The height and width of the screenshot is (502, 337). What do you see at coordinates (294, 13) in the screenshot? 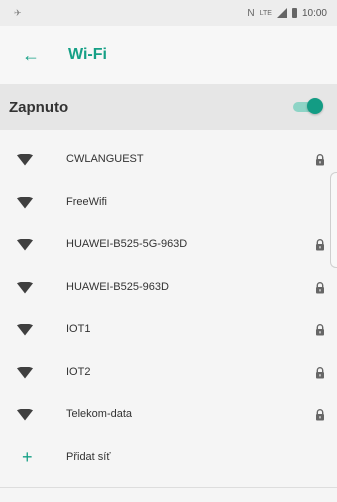
I see `battery-icon` at bounding box center [294, 13].